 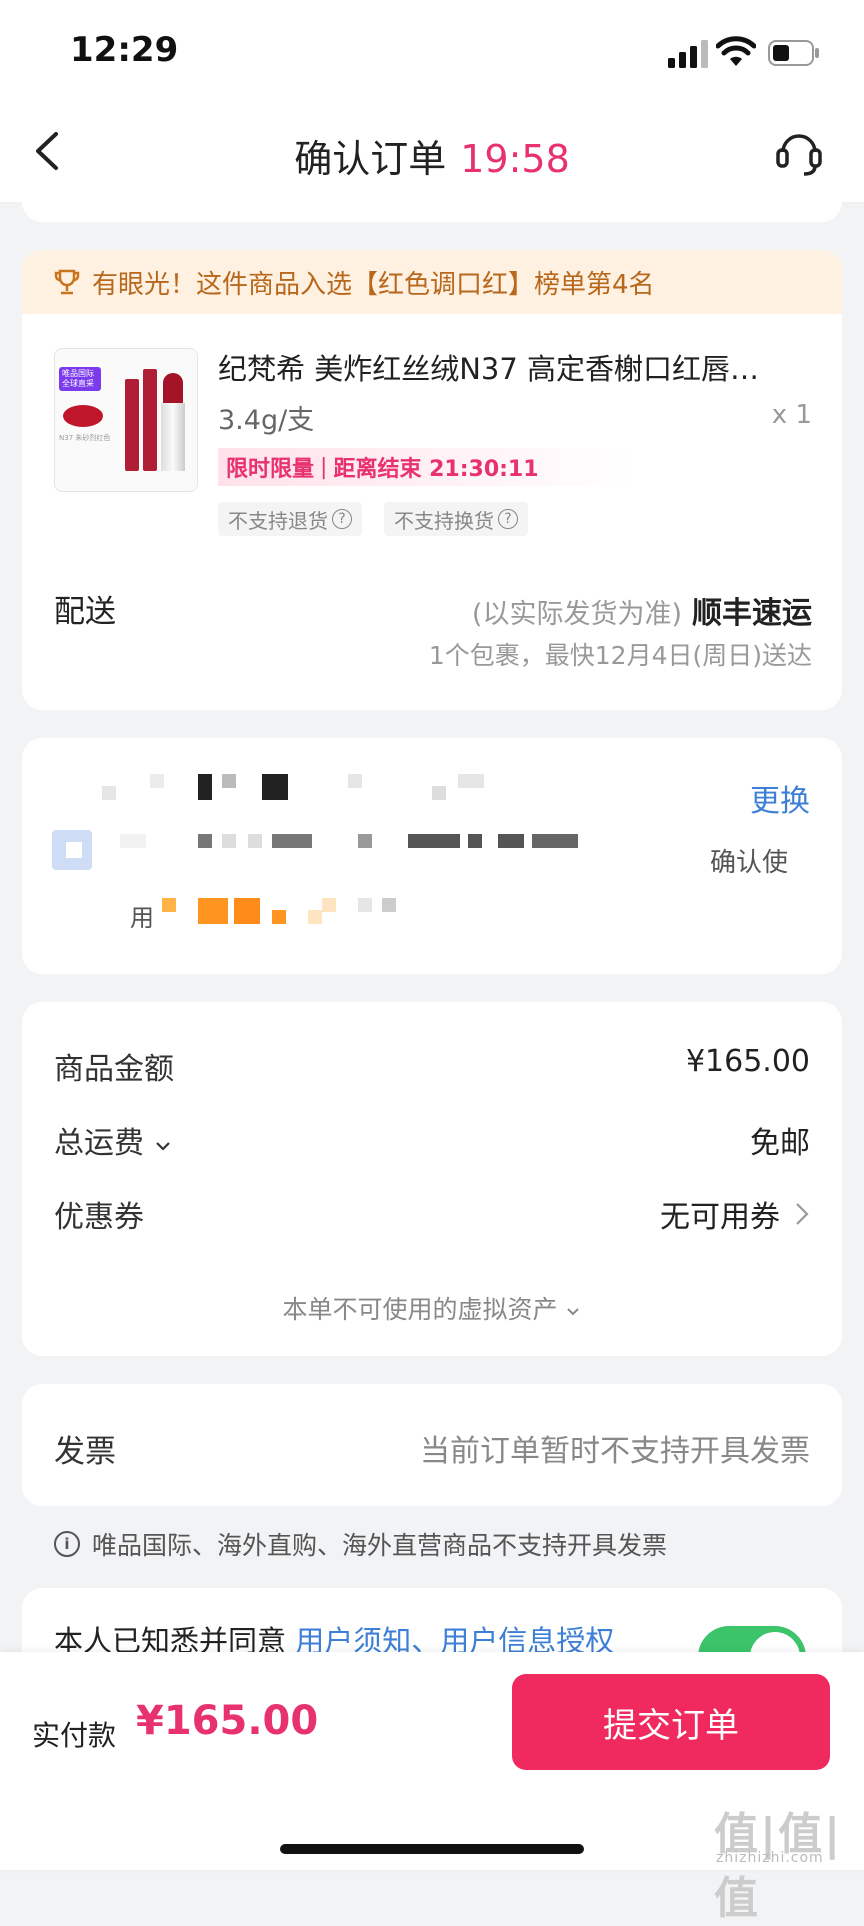 I want to click on thumb-caption: N37 朱砂烈红色, so click(x=85, y=438).